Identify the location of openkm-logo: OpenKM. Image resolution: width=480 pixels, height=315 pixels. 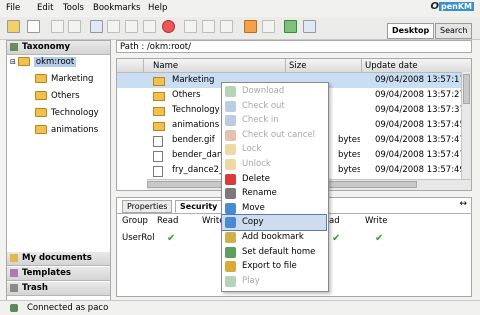
(452, 6).